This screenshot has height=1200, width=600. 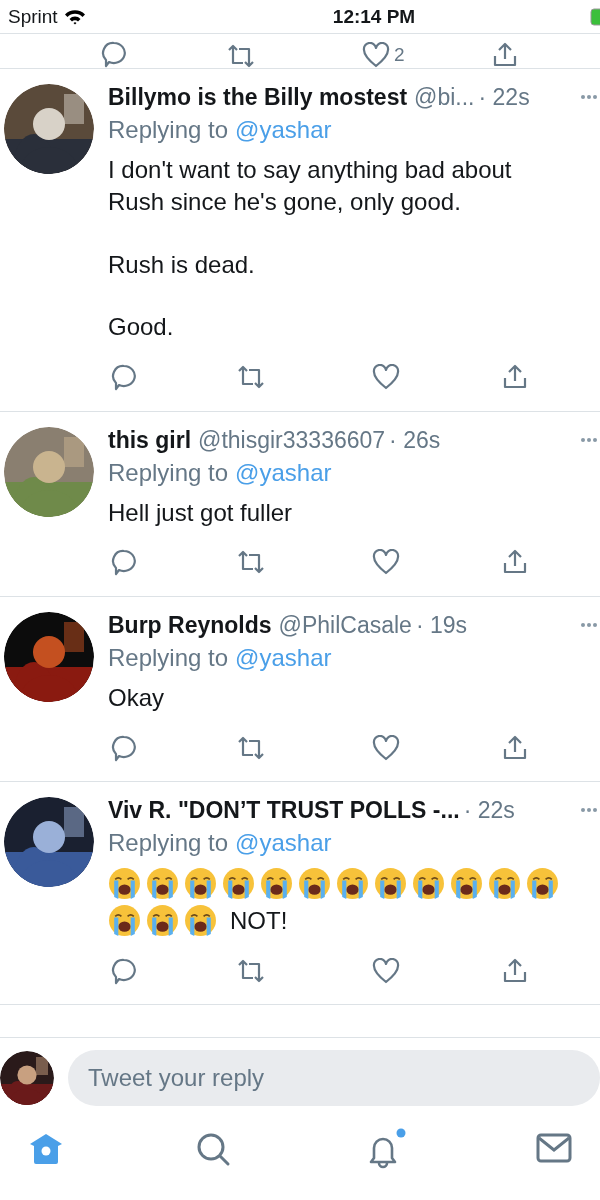 I want to click on tweet-time: · 26s, so click(x=415, y=440).